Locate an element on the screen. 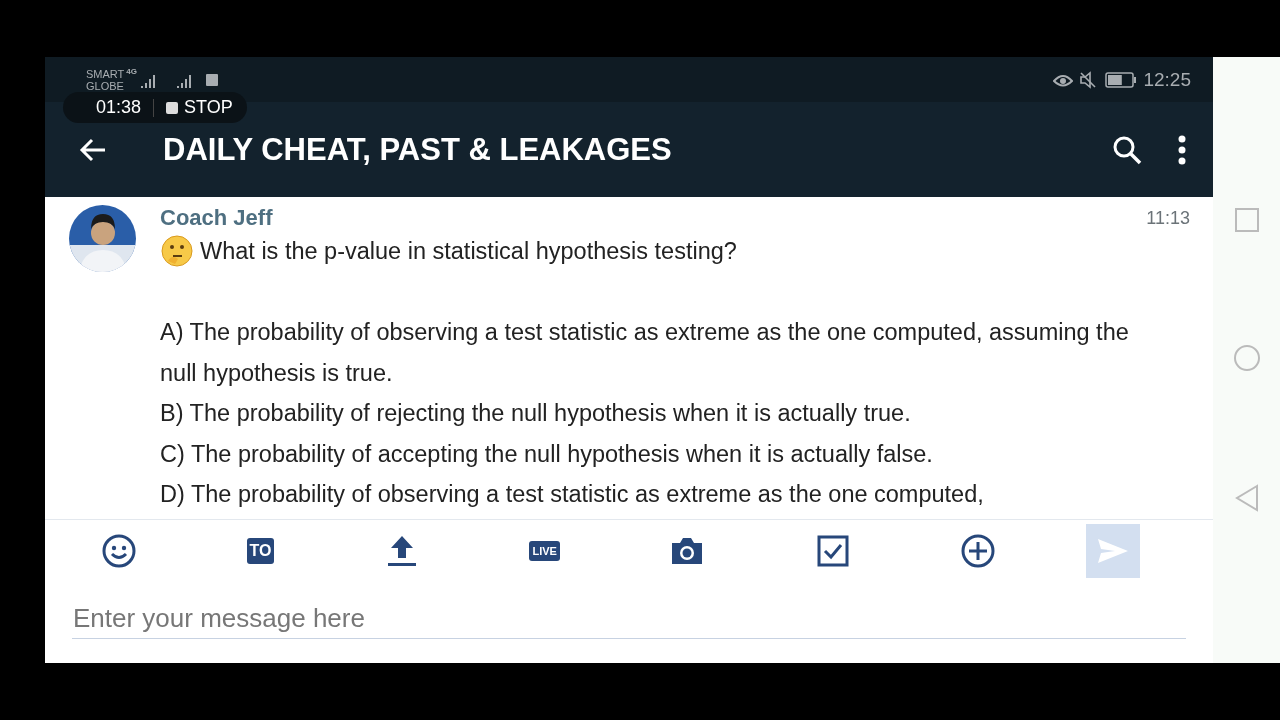  send-icon is located at coordinates (1113, 551).